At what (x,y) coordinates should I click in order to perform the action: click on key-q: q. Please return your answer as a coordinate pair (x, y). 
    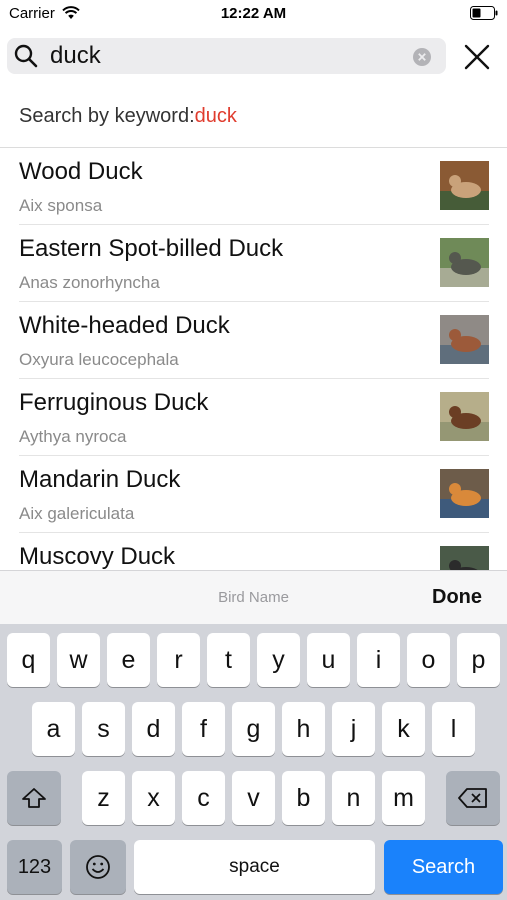
    Looking at the image, I should click on (28, 660).